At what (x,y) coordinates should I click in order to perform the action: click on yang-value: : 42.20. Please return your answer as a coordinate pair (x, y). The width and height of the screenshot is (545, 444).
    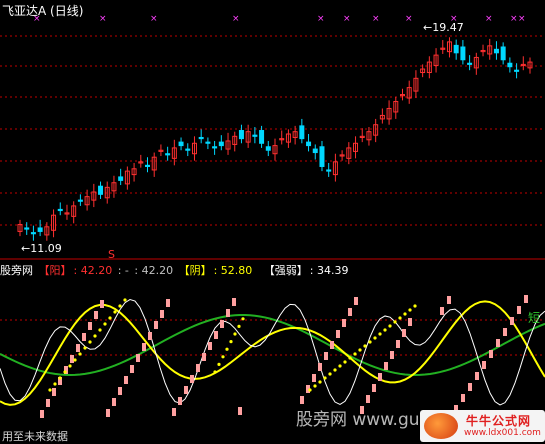
    Looking at the image, I should click on (93, 270).